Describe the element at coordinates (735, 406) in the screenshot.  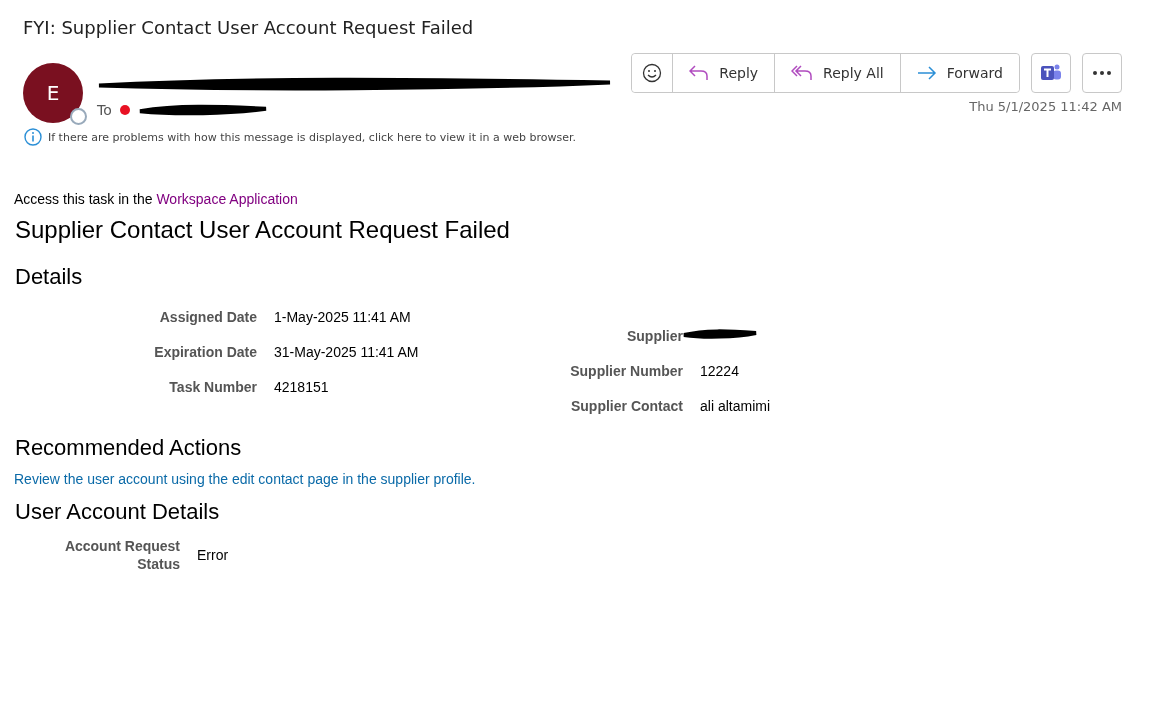
I see `field-value: ali altamimi` at that location.